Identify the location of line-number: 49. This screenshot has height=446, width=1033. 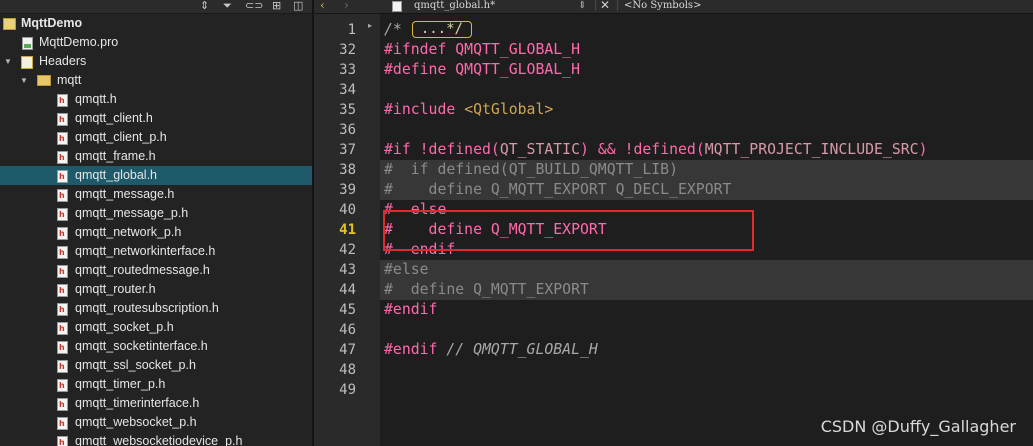
(347, 390).